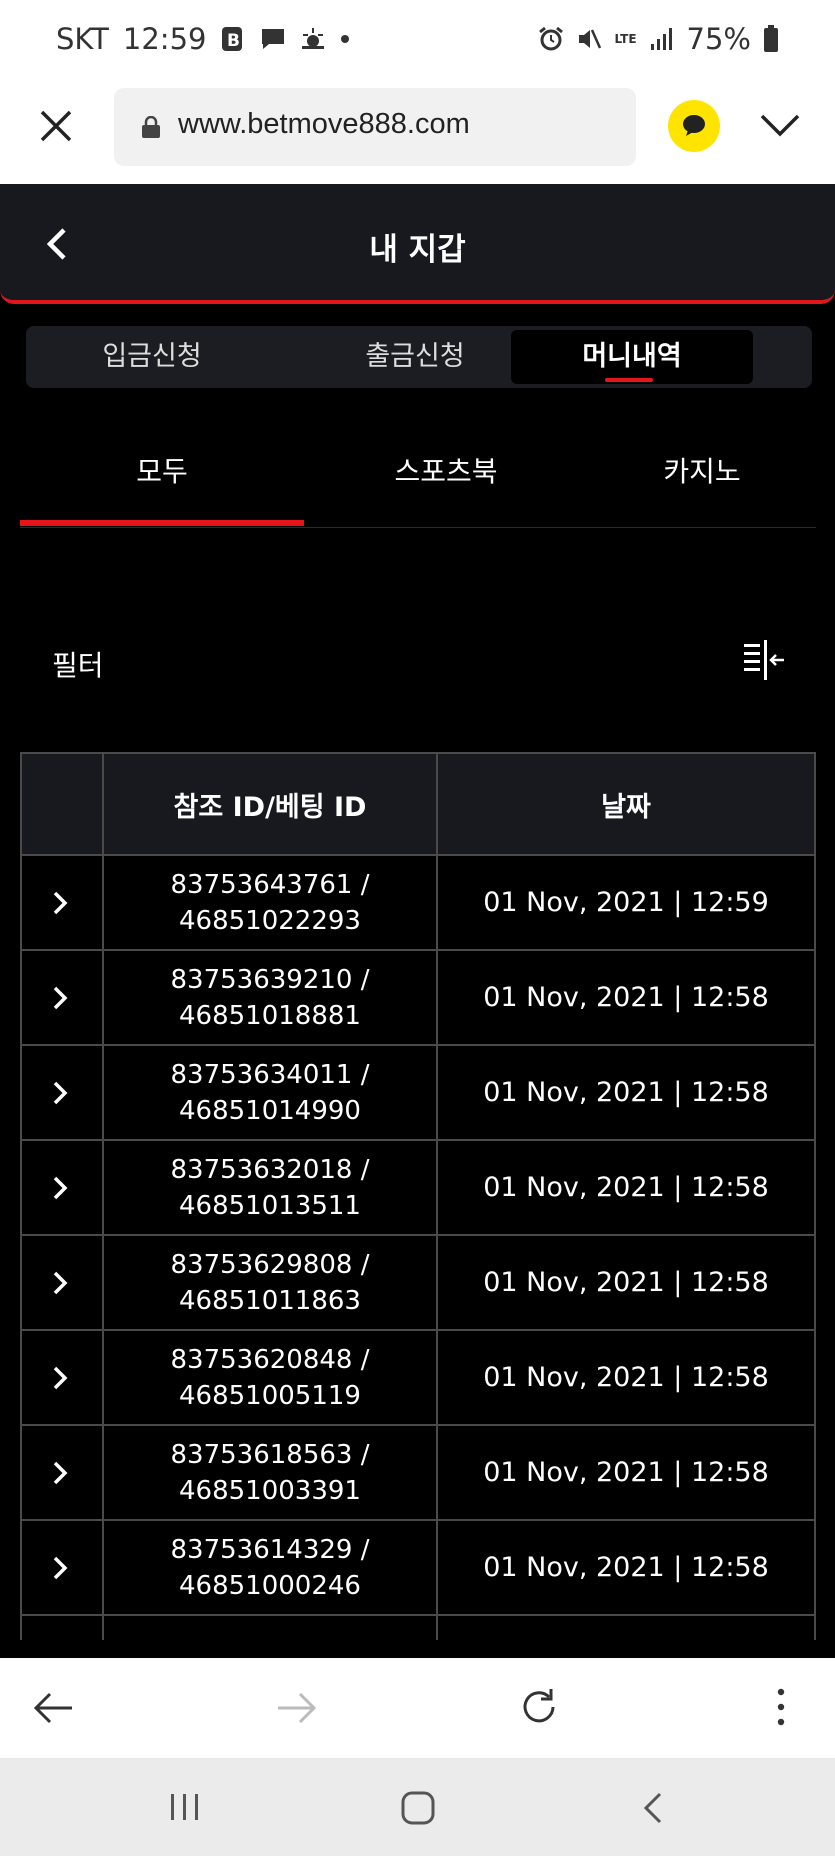 Image resolution: width=835 pixels, height=1856 pixels. I want to click on filter-label: 필터, so click(78, 665).